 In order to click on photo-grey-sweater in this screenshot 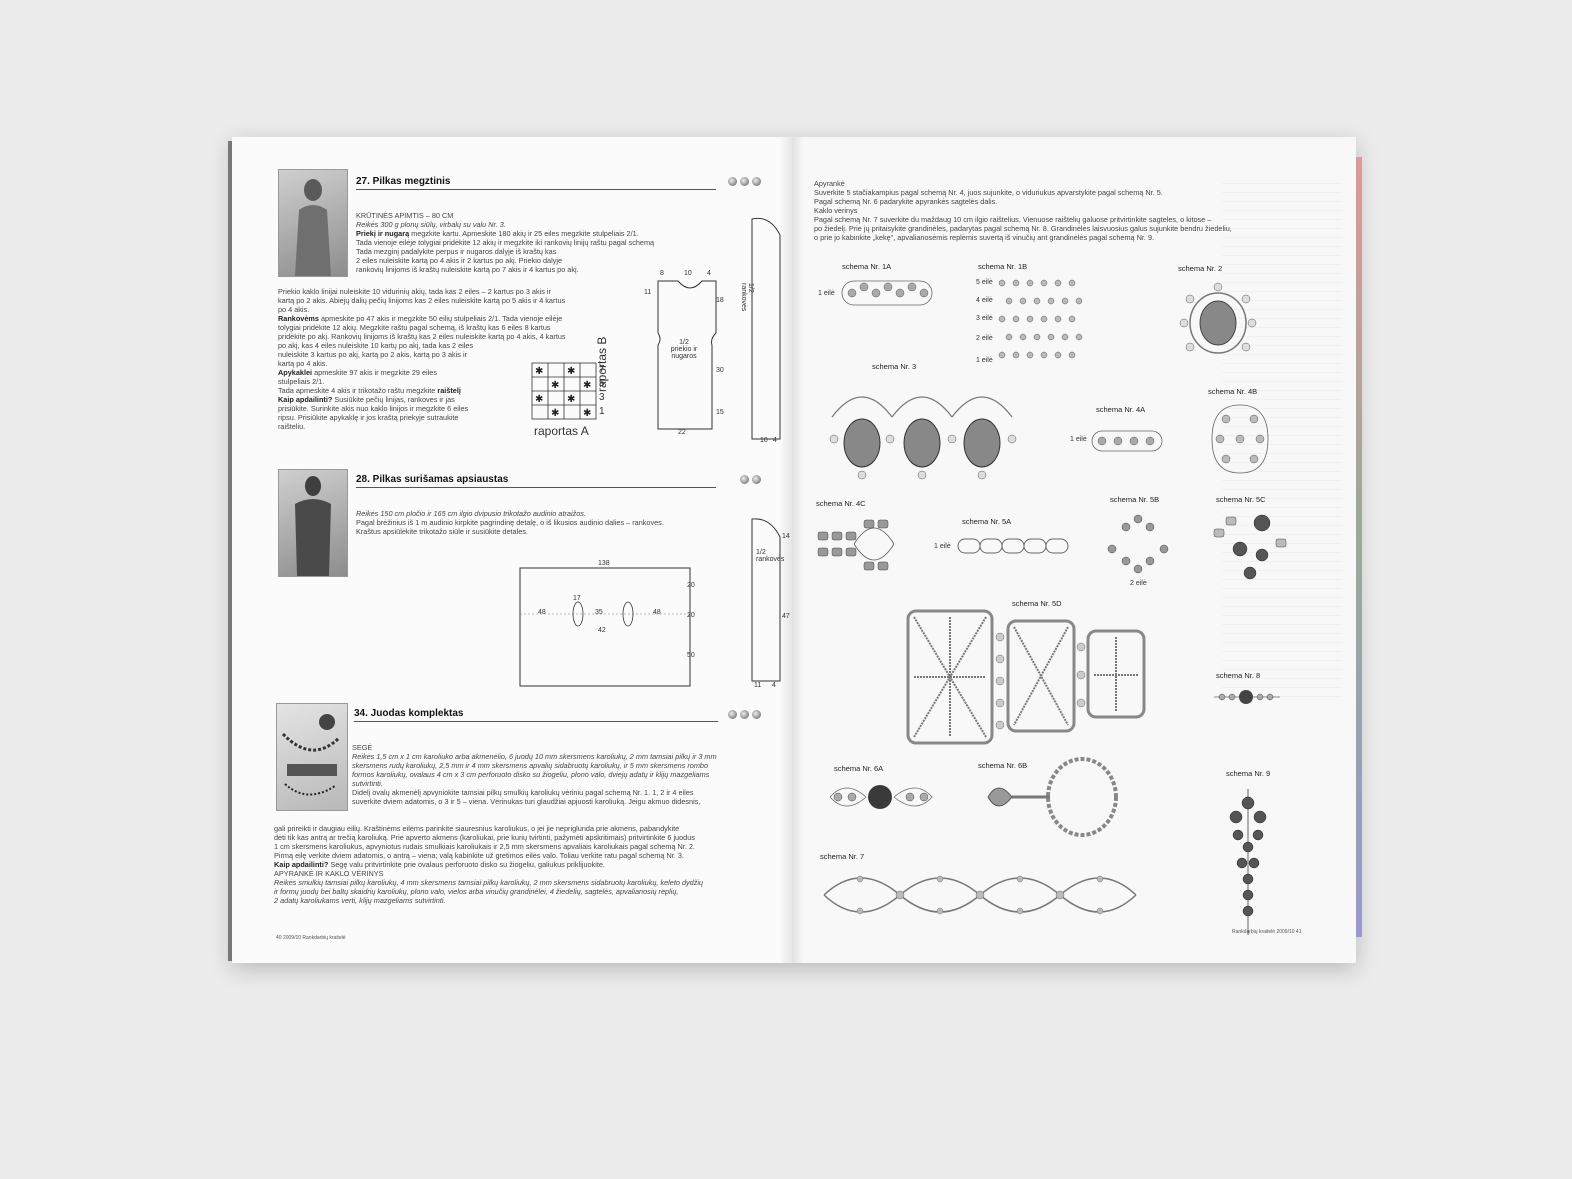, I will do `click(313, 223)`.